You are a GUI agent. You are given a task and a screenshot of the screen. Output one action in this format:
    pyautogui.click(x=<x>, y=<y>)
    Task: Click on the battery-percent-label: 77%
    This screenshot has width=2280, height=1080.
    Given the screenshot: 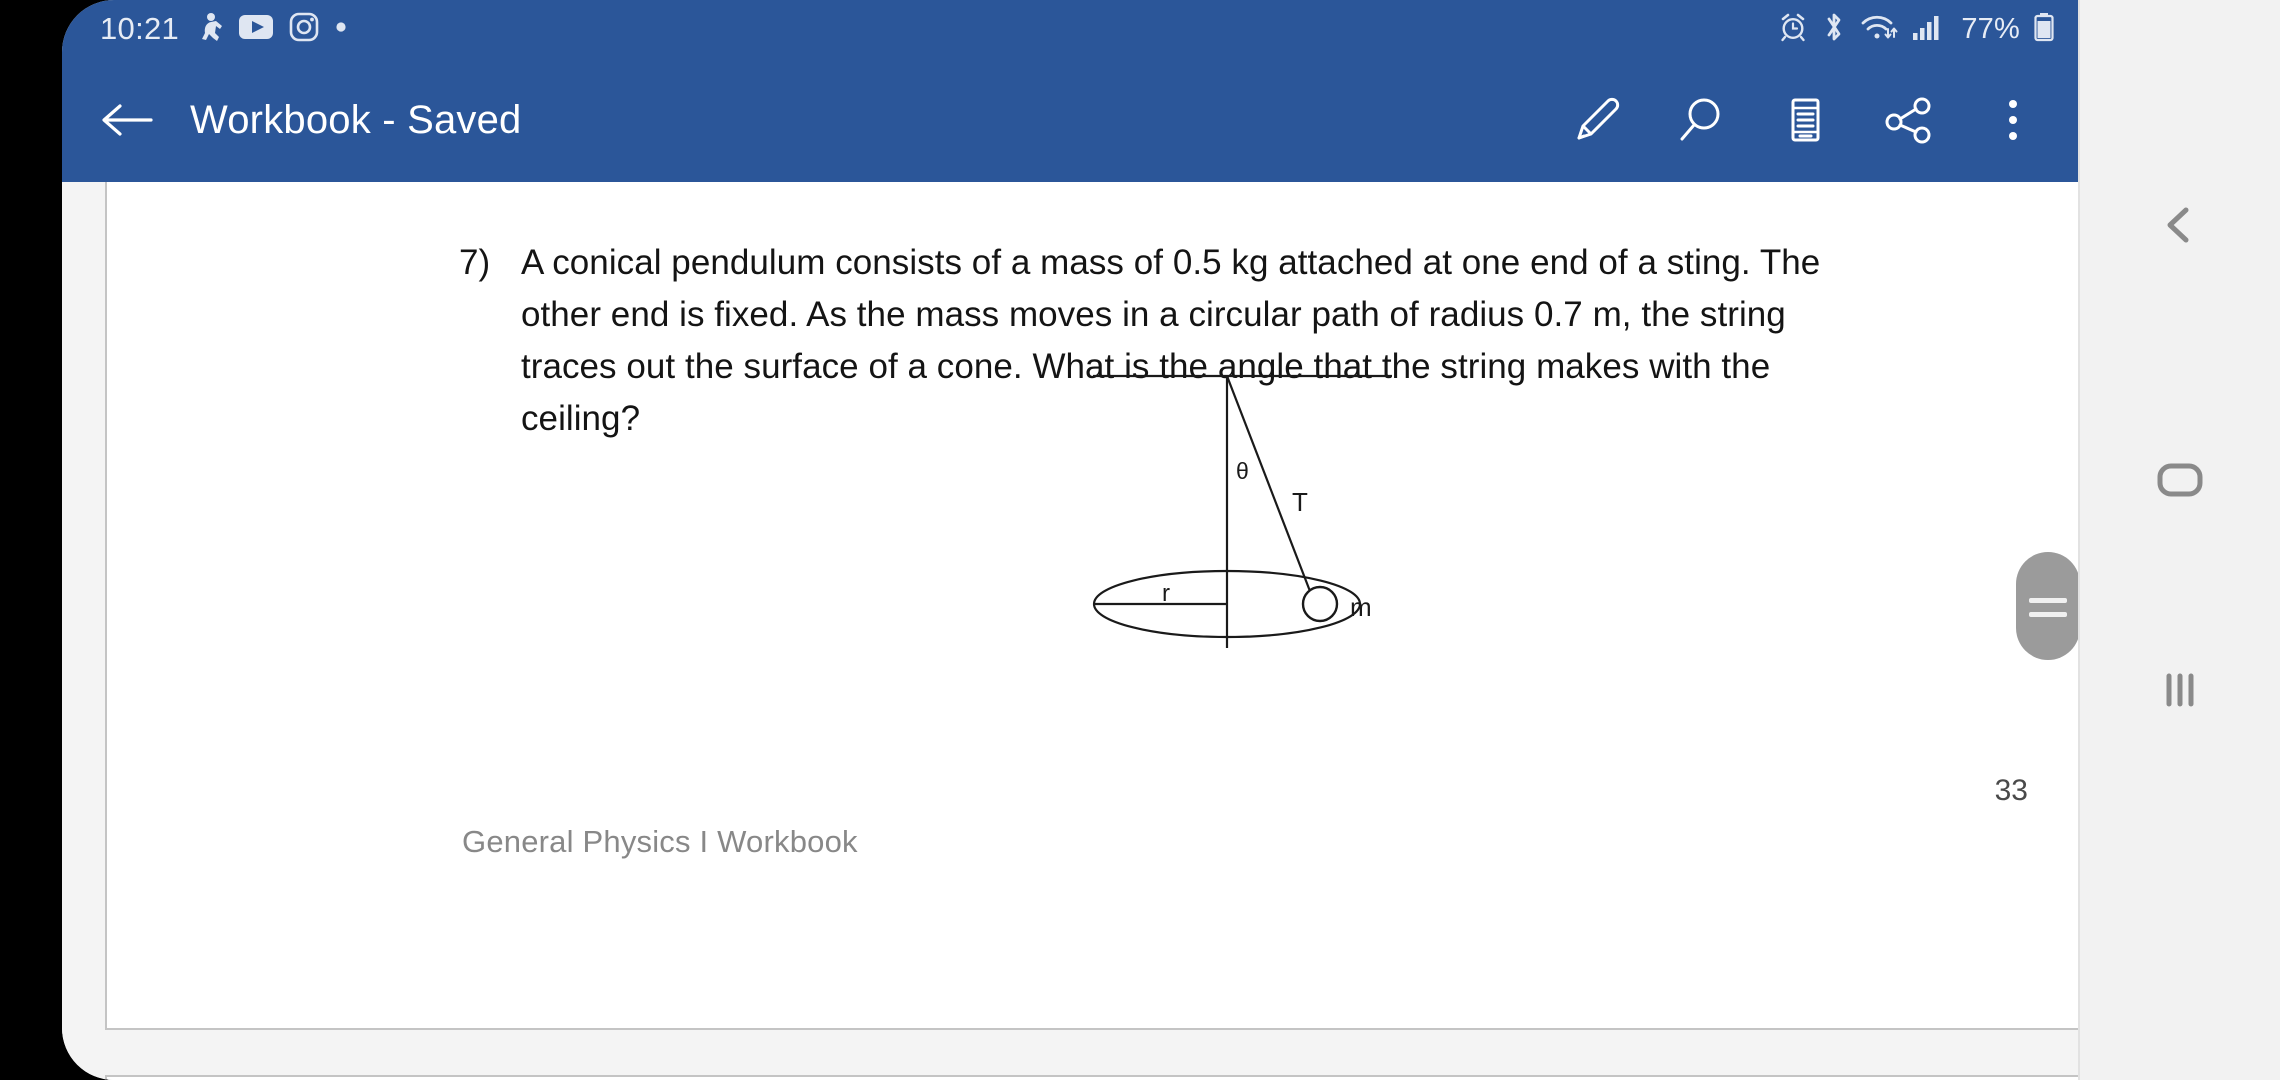 What is the action you would take?
    pyautogui.click(x=1990, y=28)
    